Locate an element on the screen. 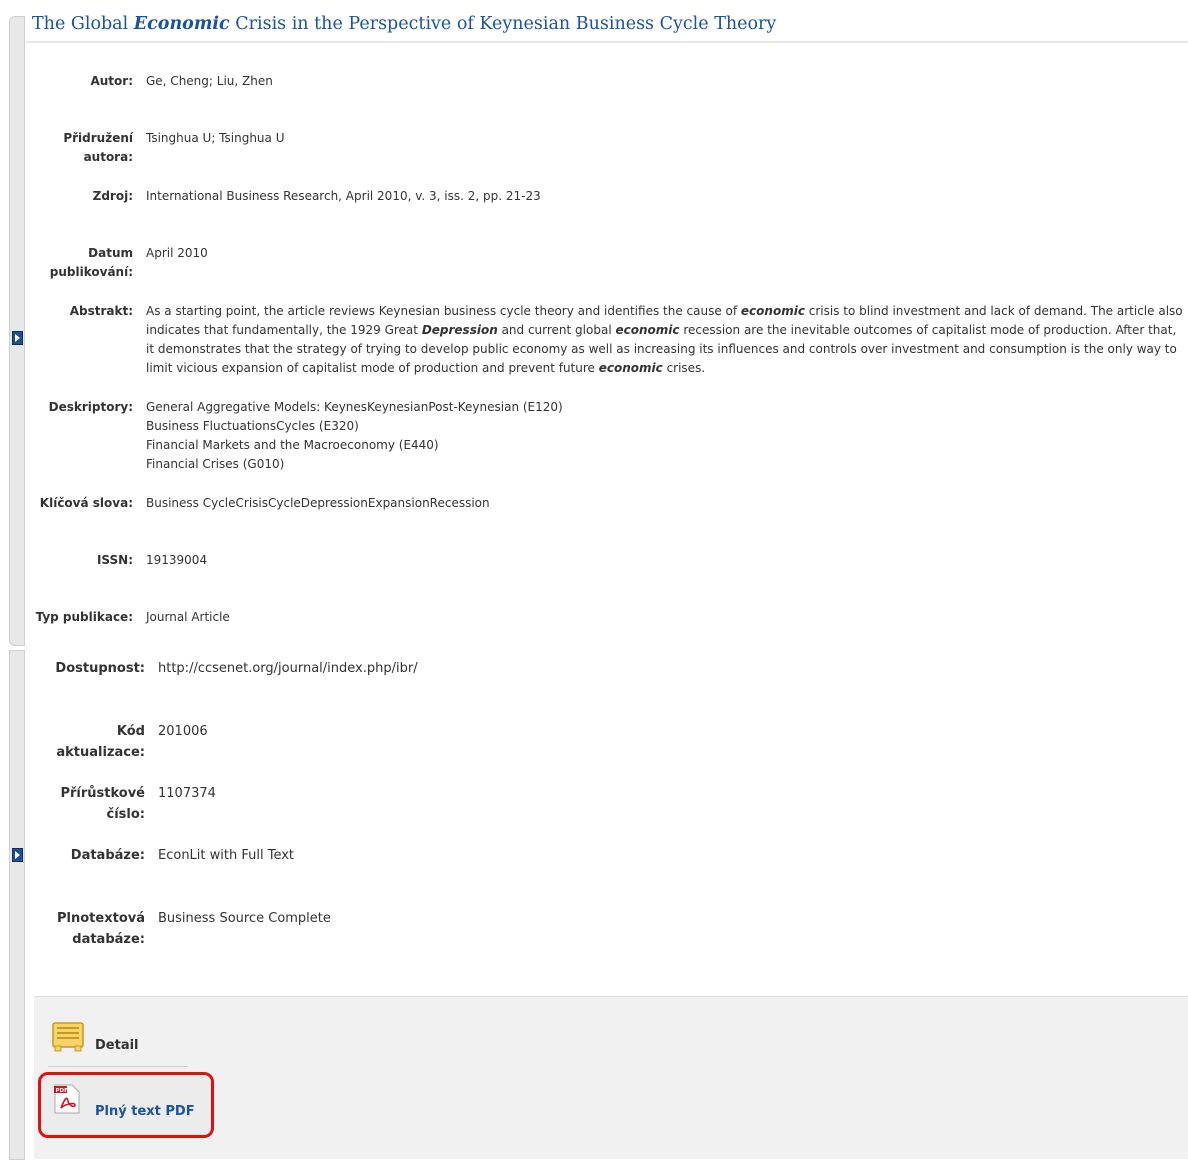 Image resolution: width=1188 pixels, height=1160 pixels. field-value: 1107374 is located at coordinates (187, 793).